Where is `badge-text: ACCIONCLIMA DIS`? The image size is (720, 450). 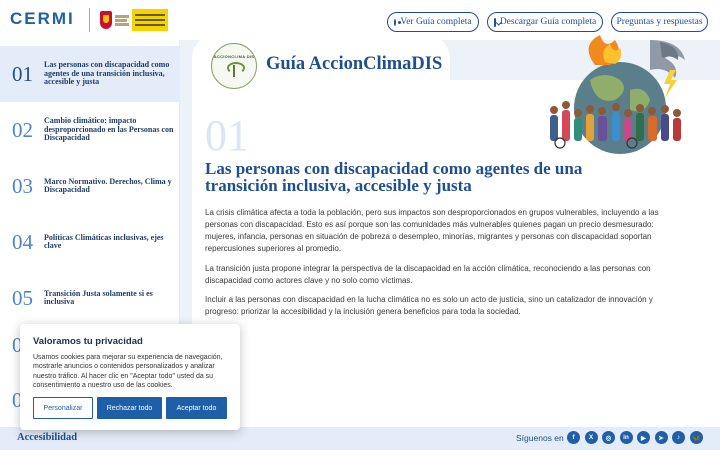
badge-text: ACCIONCLIMA DIS is located at coordinates (234, 56).